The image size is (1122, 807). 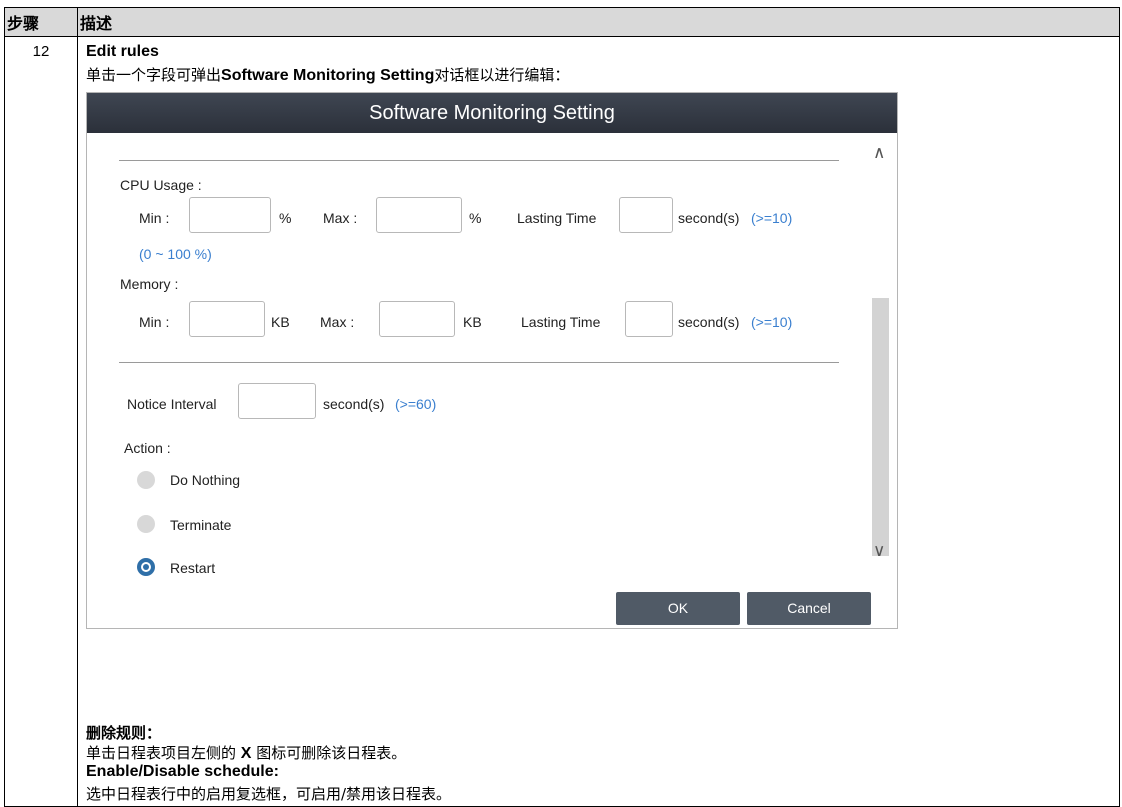 What do you see at coordinates (172, 404) in the screenshot?
I see `notice-interval-label: Notice Interval` at bounding box center [172, 404].